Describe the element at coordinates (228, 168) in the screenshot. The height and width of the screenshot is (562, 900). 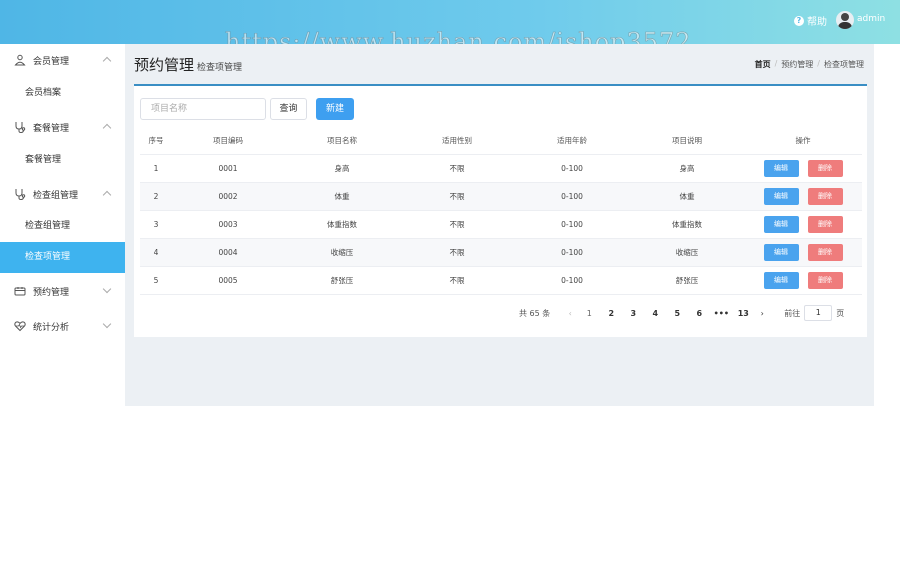
I see `cell-code: 0001` at that location.